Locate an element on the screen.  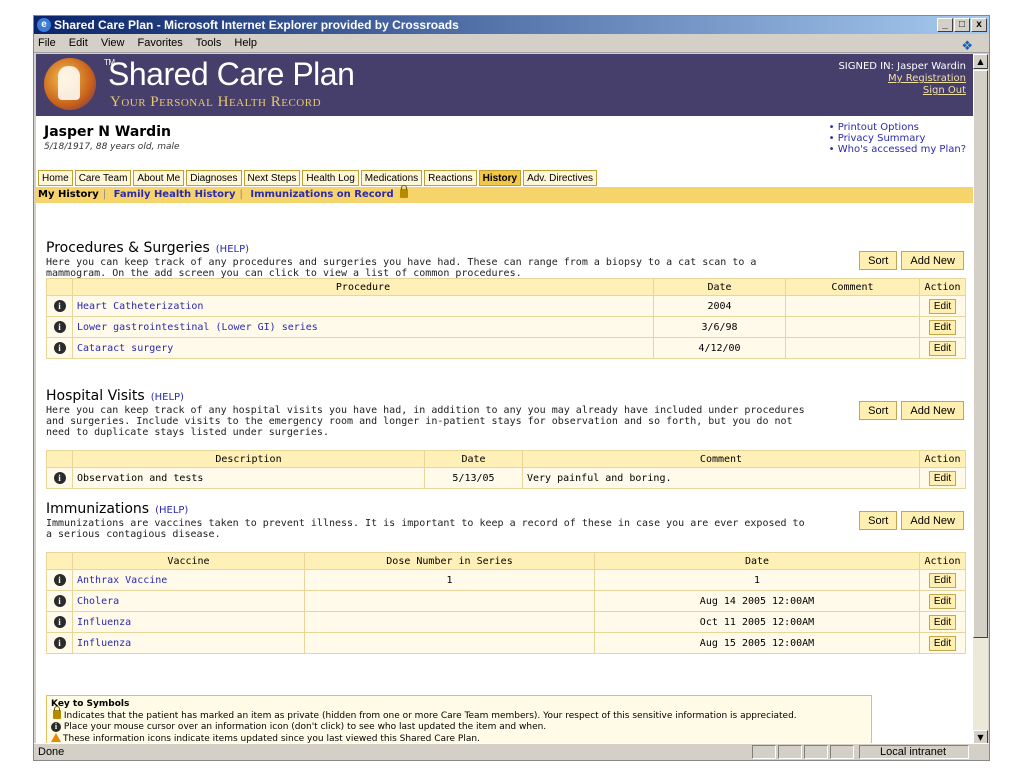
tab-diagnoses: Diagnoses is located at coordinates (214, 178).